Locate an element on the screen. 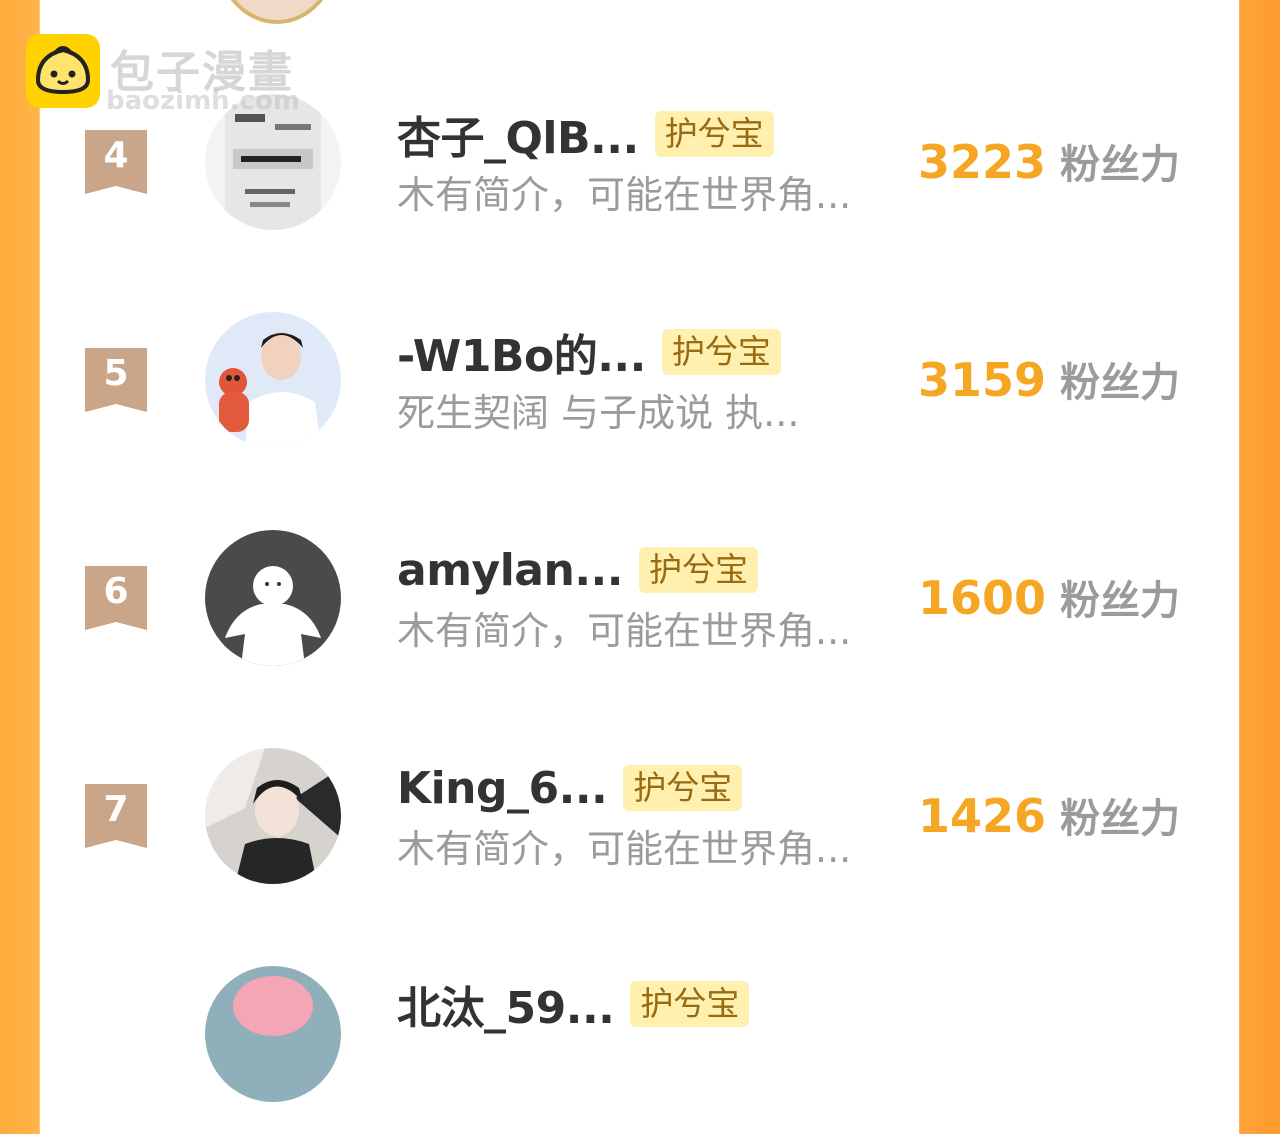  ranking-row: 5 -W1Bo的... 护兮宝 死生契阔 与子成说 执... 3159 粉丝力 is located at coordinates (640, 395).